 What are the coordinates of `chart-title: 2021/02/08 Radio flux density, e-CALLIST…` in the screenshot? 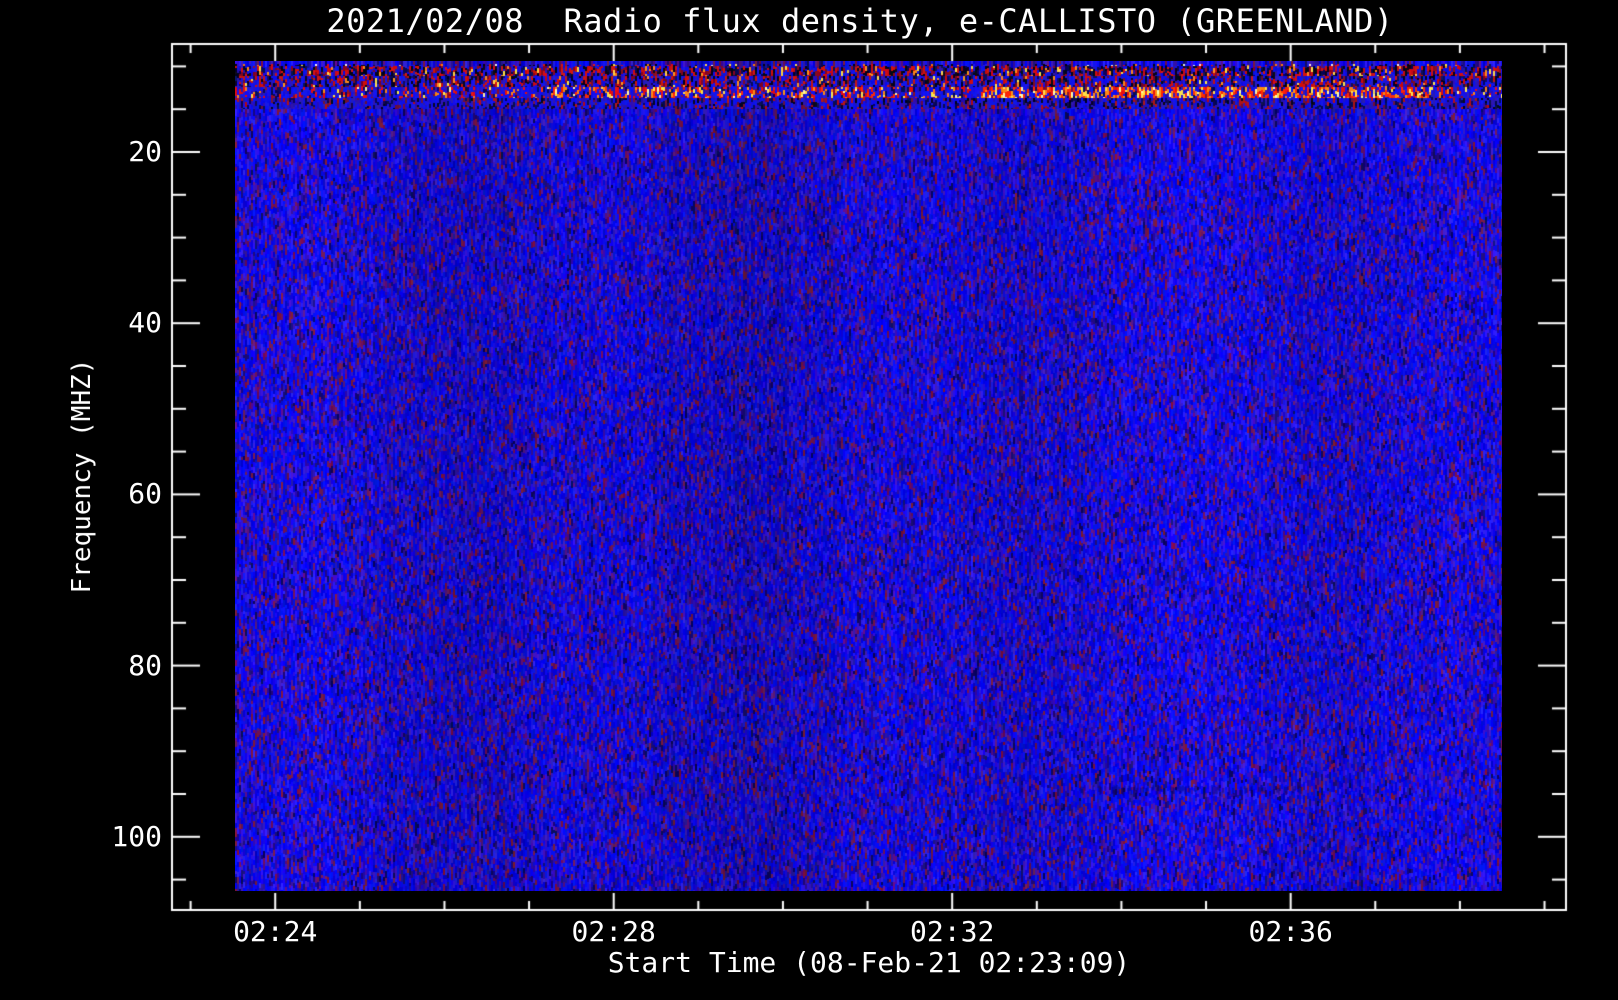 It's located at (860, 21).